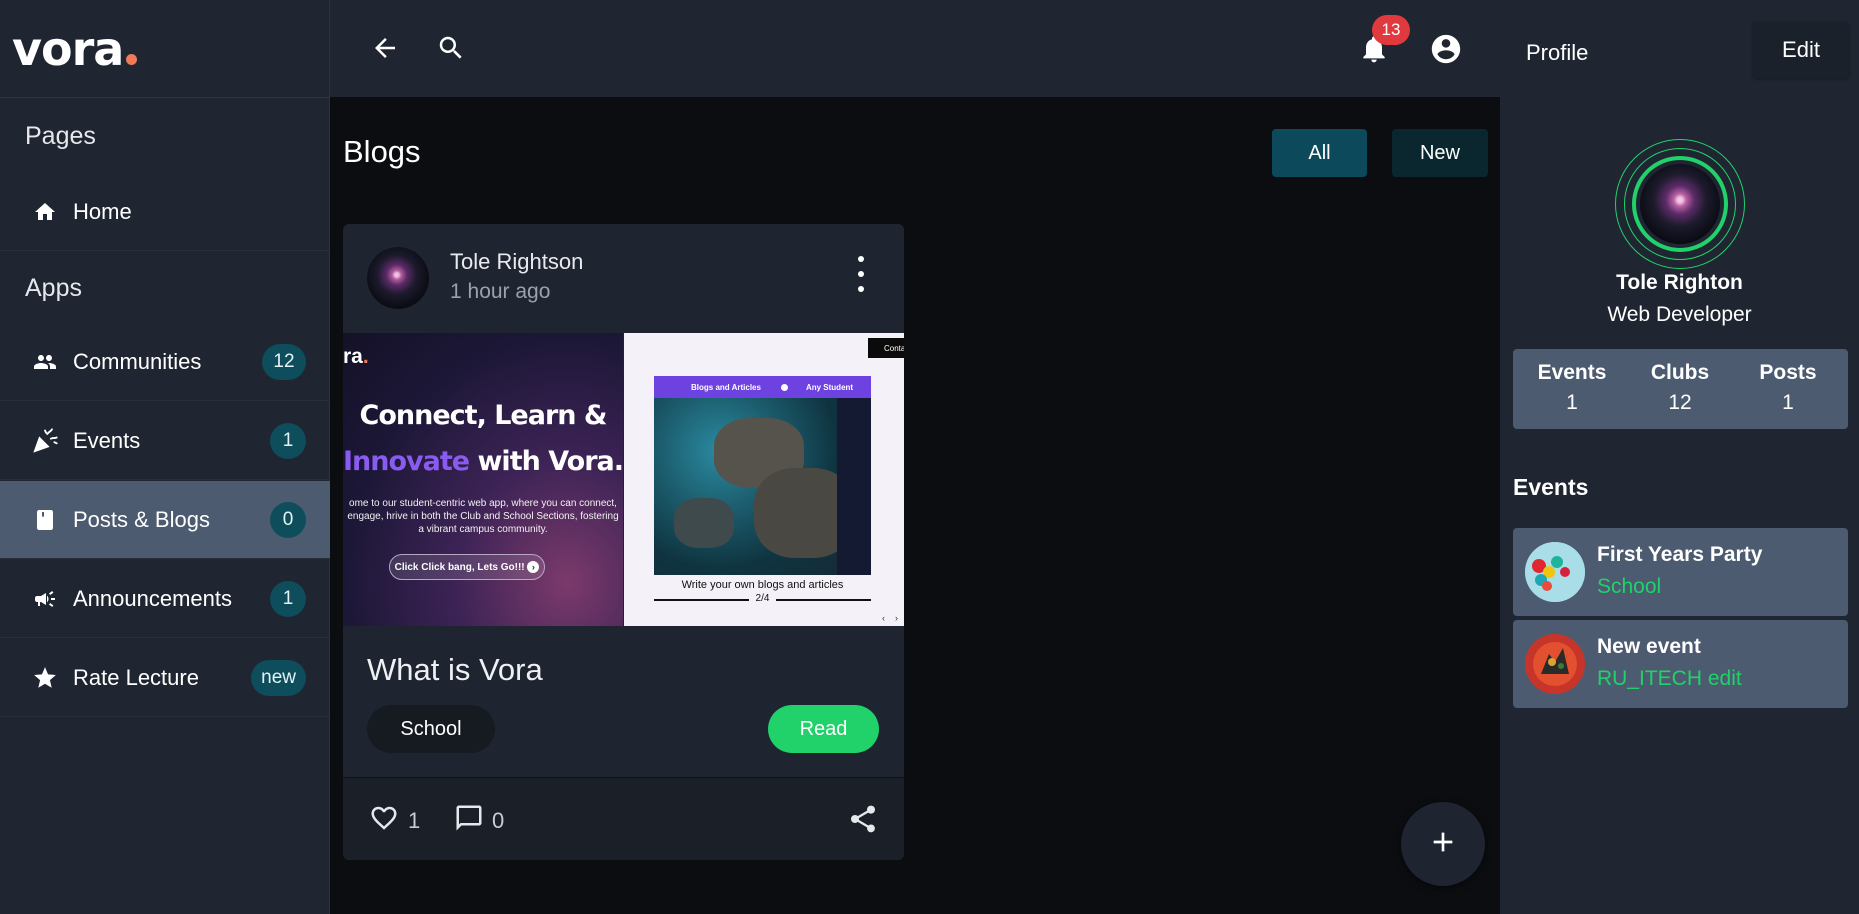 The width and height of the screenshot is (1859, 914). What do you see at coordinates (1572, 372) in the screenshot?
I see `stat-label: Events` at bounding box center [1572, 372].